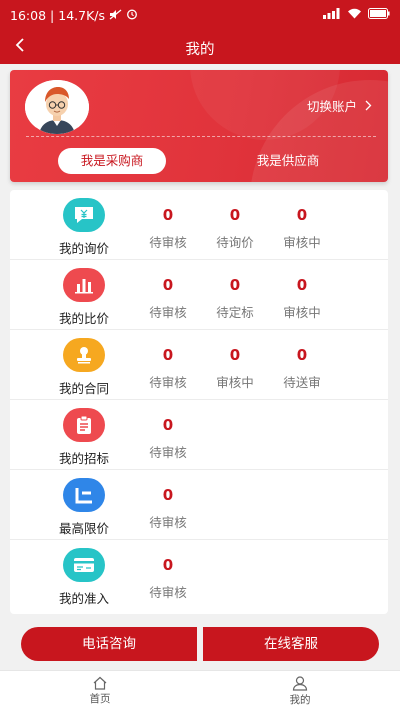 This screenshot has width=400, height=712. What do you see at coordinates (201, 136) in the screenshot?
I see `divider` at bounding box center [201, 136].